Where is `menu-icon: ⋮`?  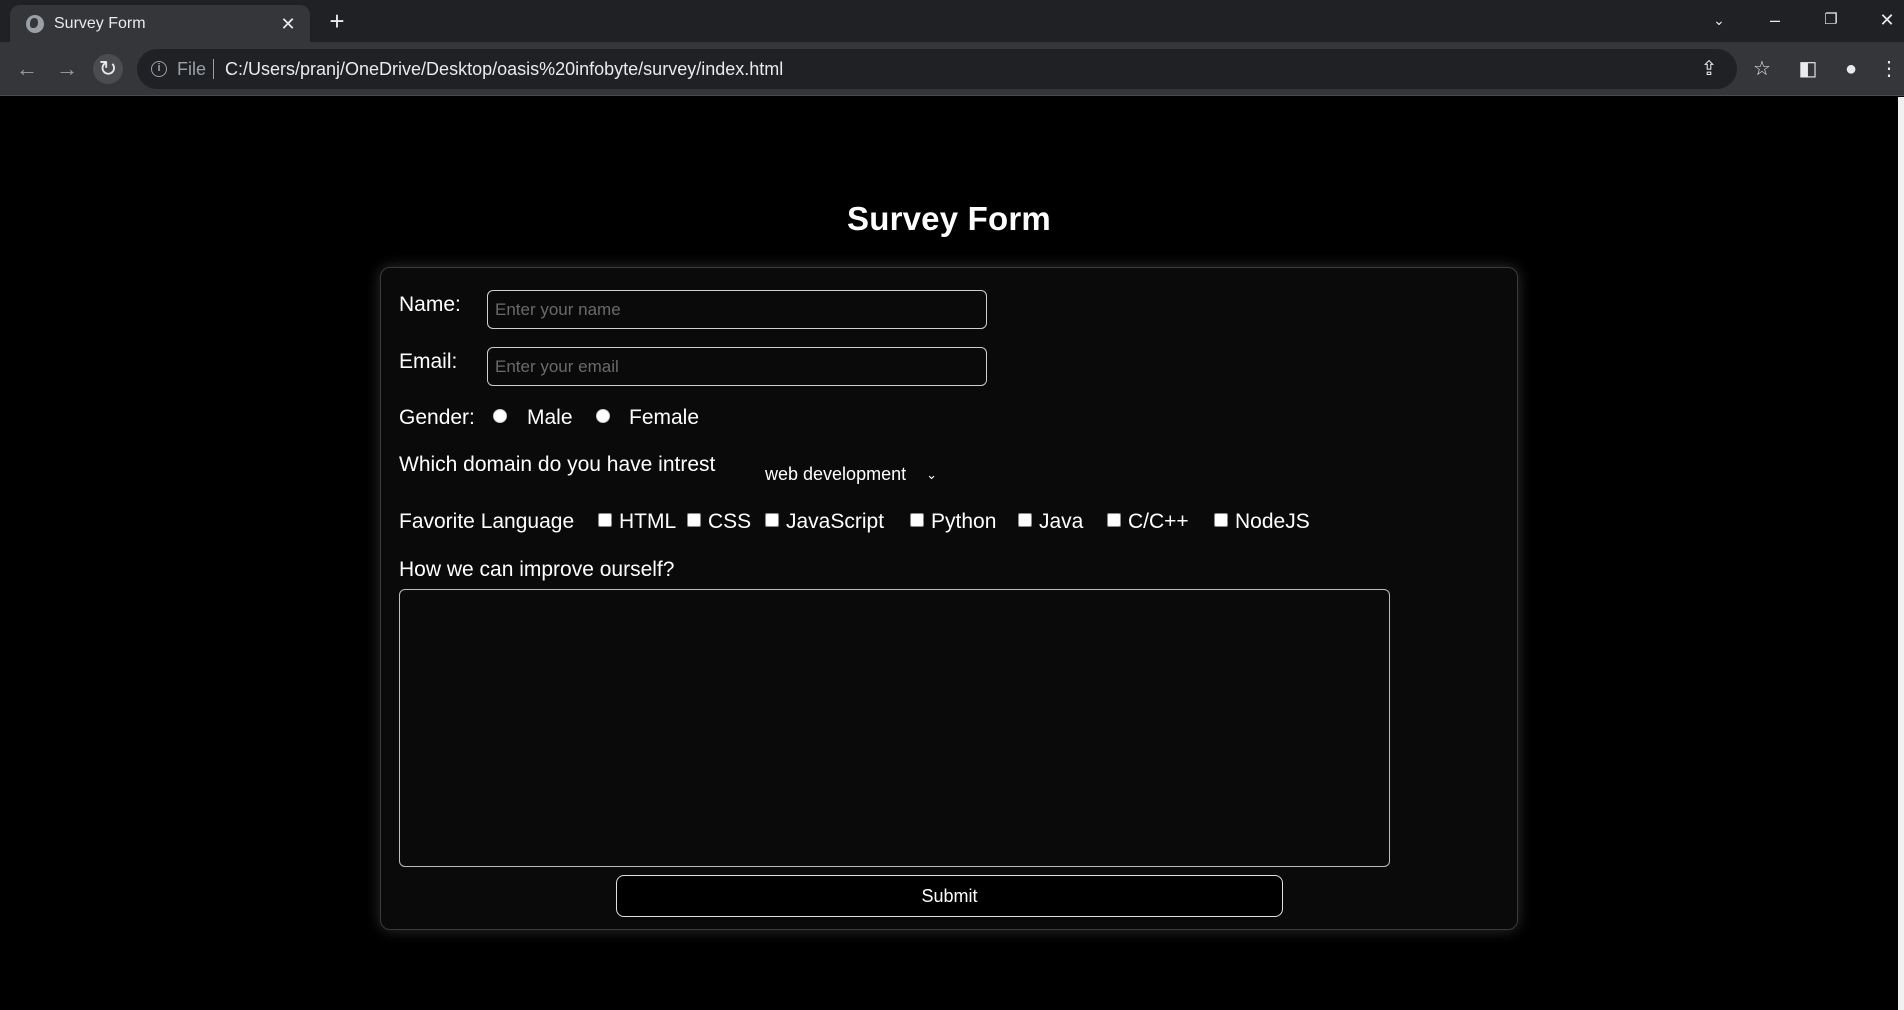
menu-icon: ⋮ is located at coordinates (1889, 69).